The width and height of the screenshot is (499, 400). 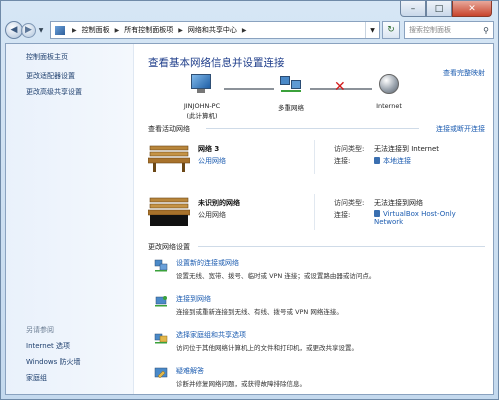 I want to click on map-node-internet: Internet, so click(x=389, y=92).